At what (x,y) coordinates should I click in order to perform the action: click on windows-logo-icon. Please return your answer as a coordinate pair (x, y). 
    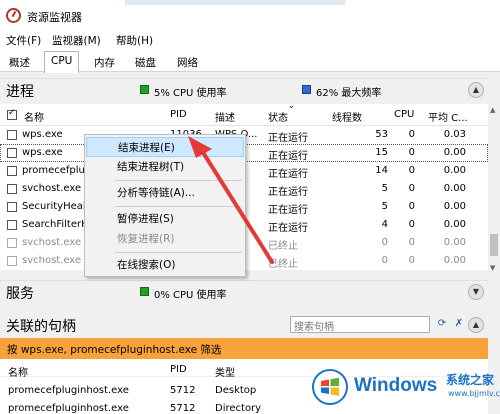
    Looking at the image, I should click on (330, 387).